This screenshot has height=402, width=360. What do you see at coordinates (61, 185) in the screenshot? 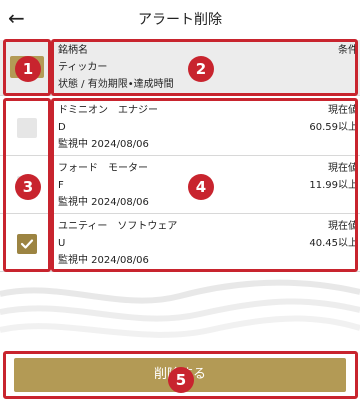
I see `ticker: F` at bounding box center [61, 185].